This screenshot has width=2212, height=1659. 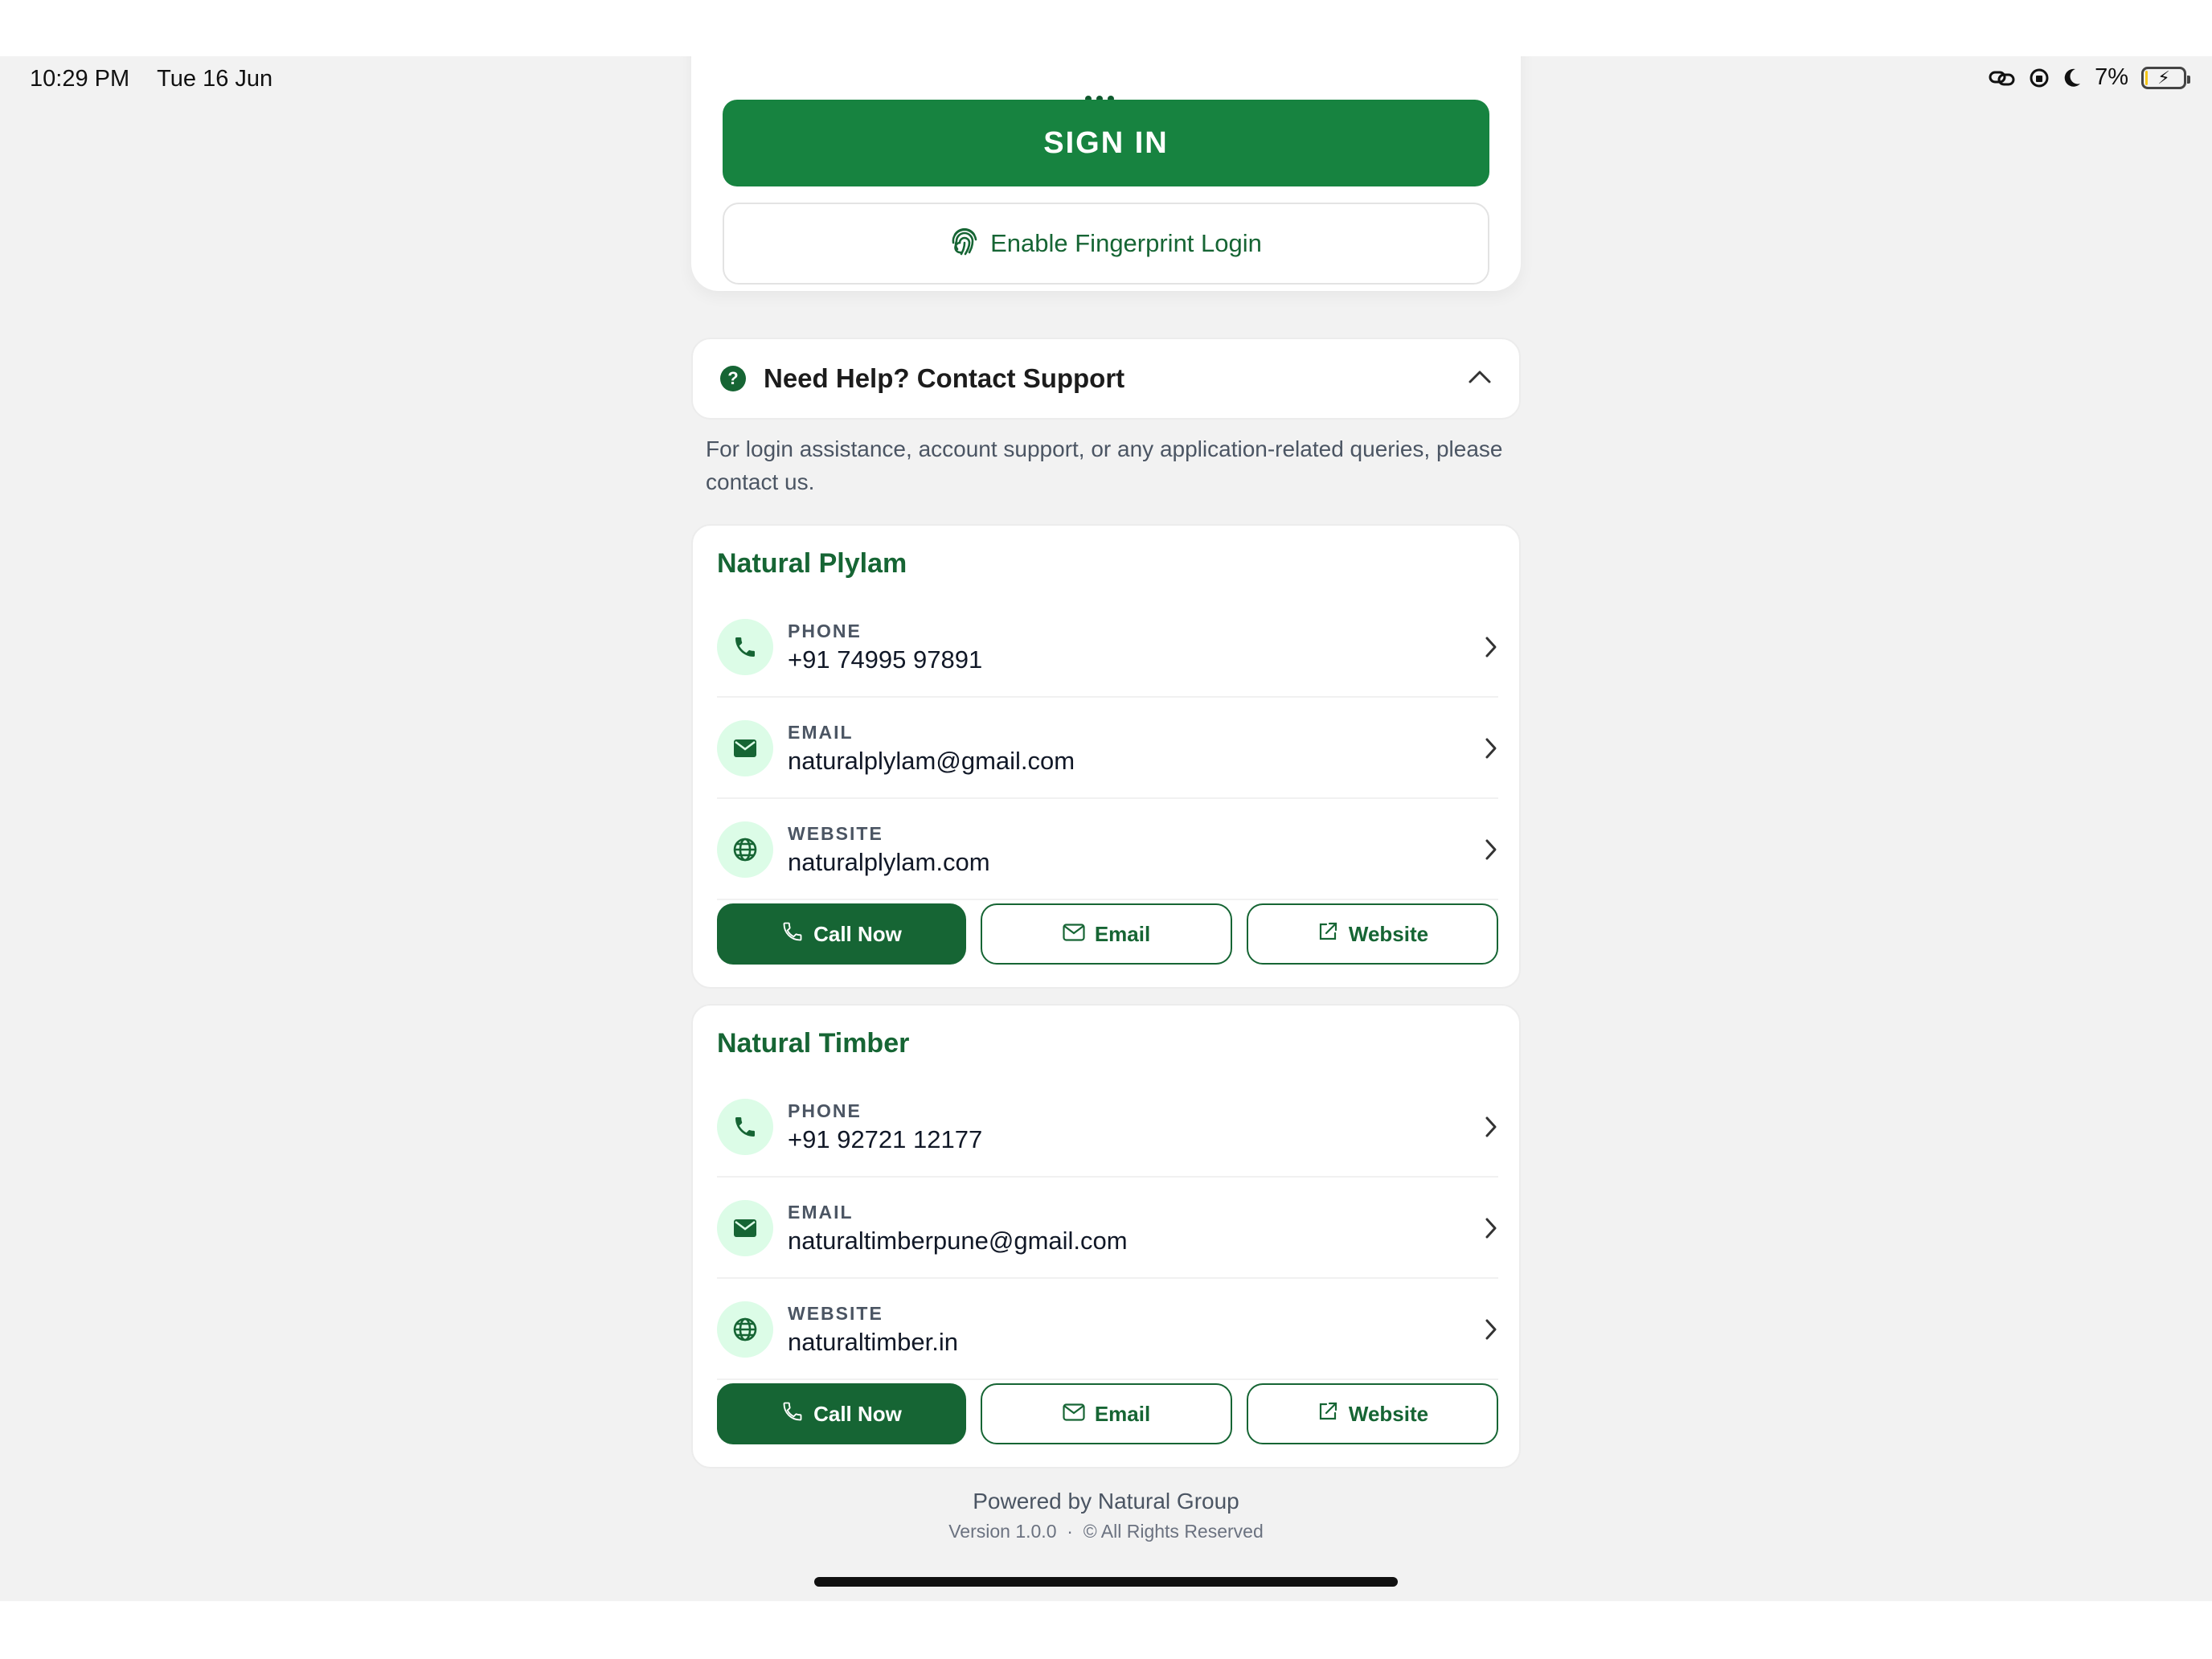 What do you see at coordinates (733, 378) in the screenshot?
I see `question-icon: ?` at bounding box center [733, 378].